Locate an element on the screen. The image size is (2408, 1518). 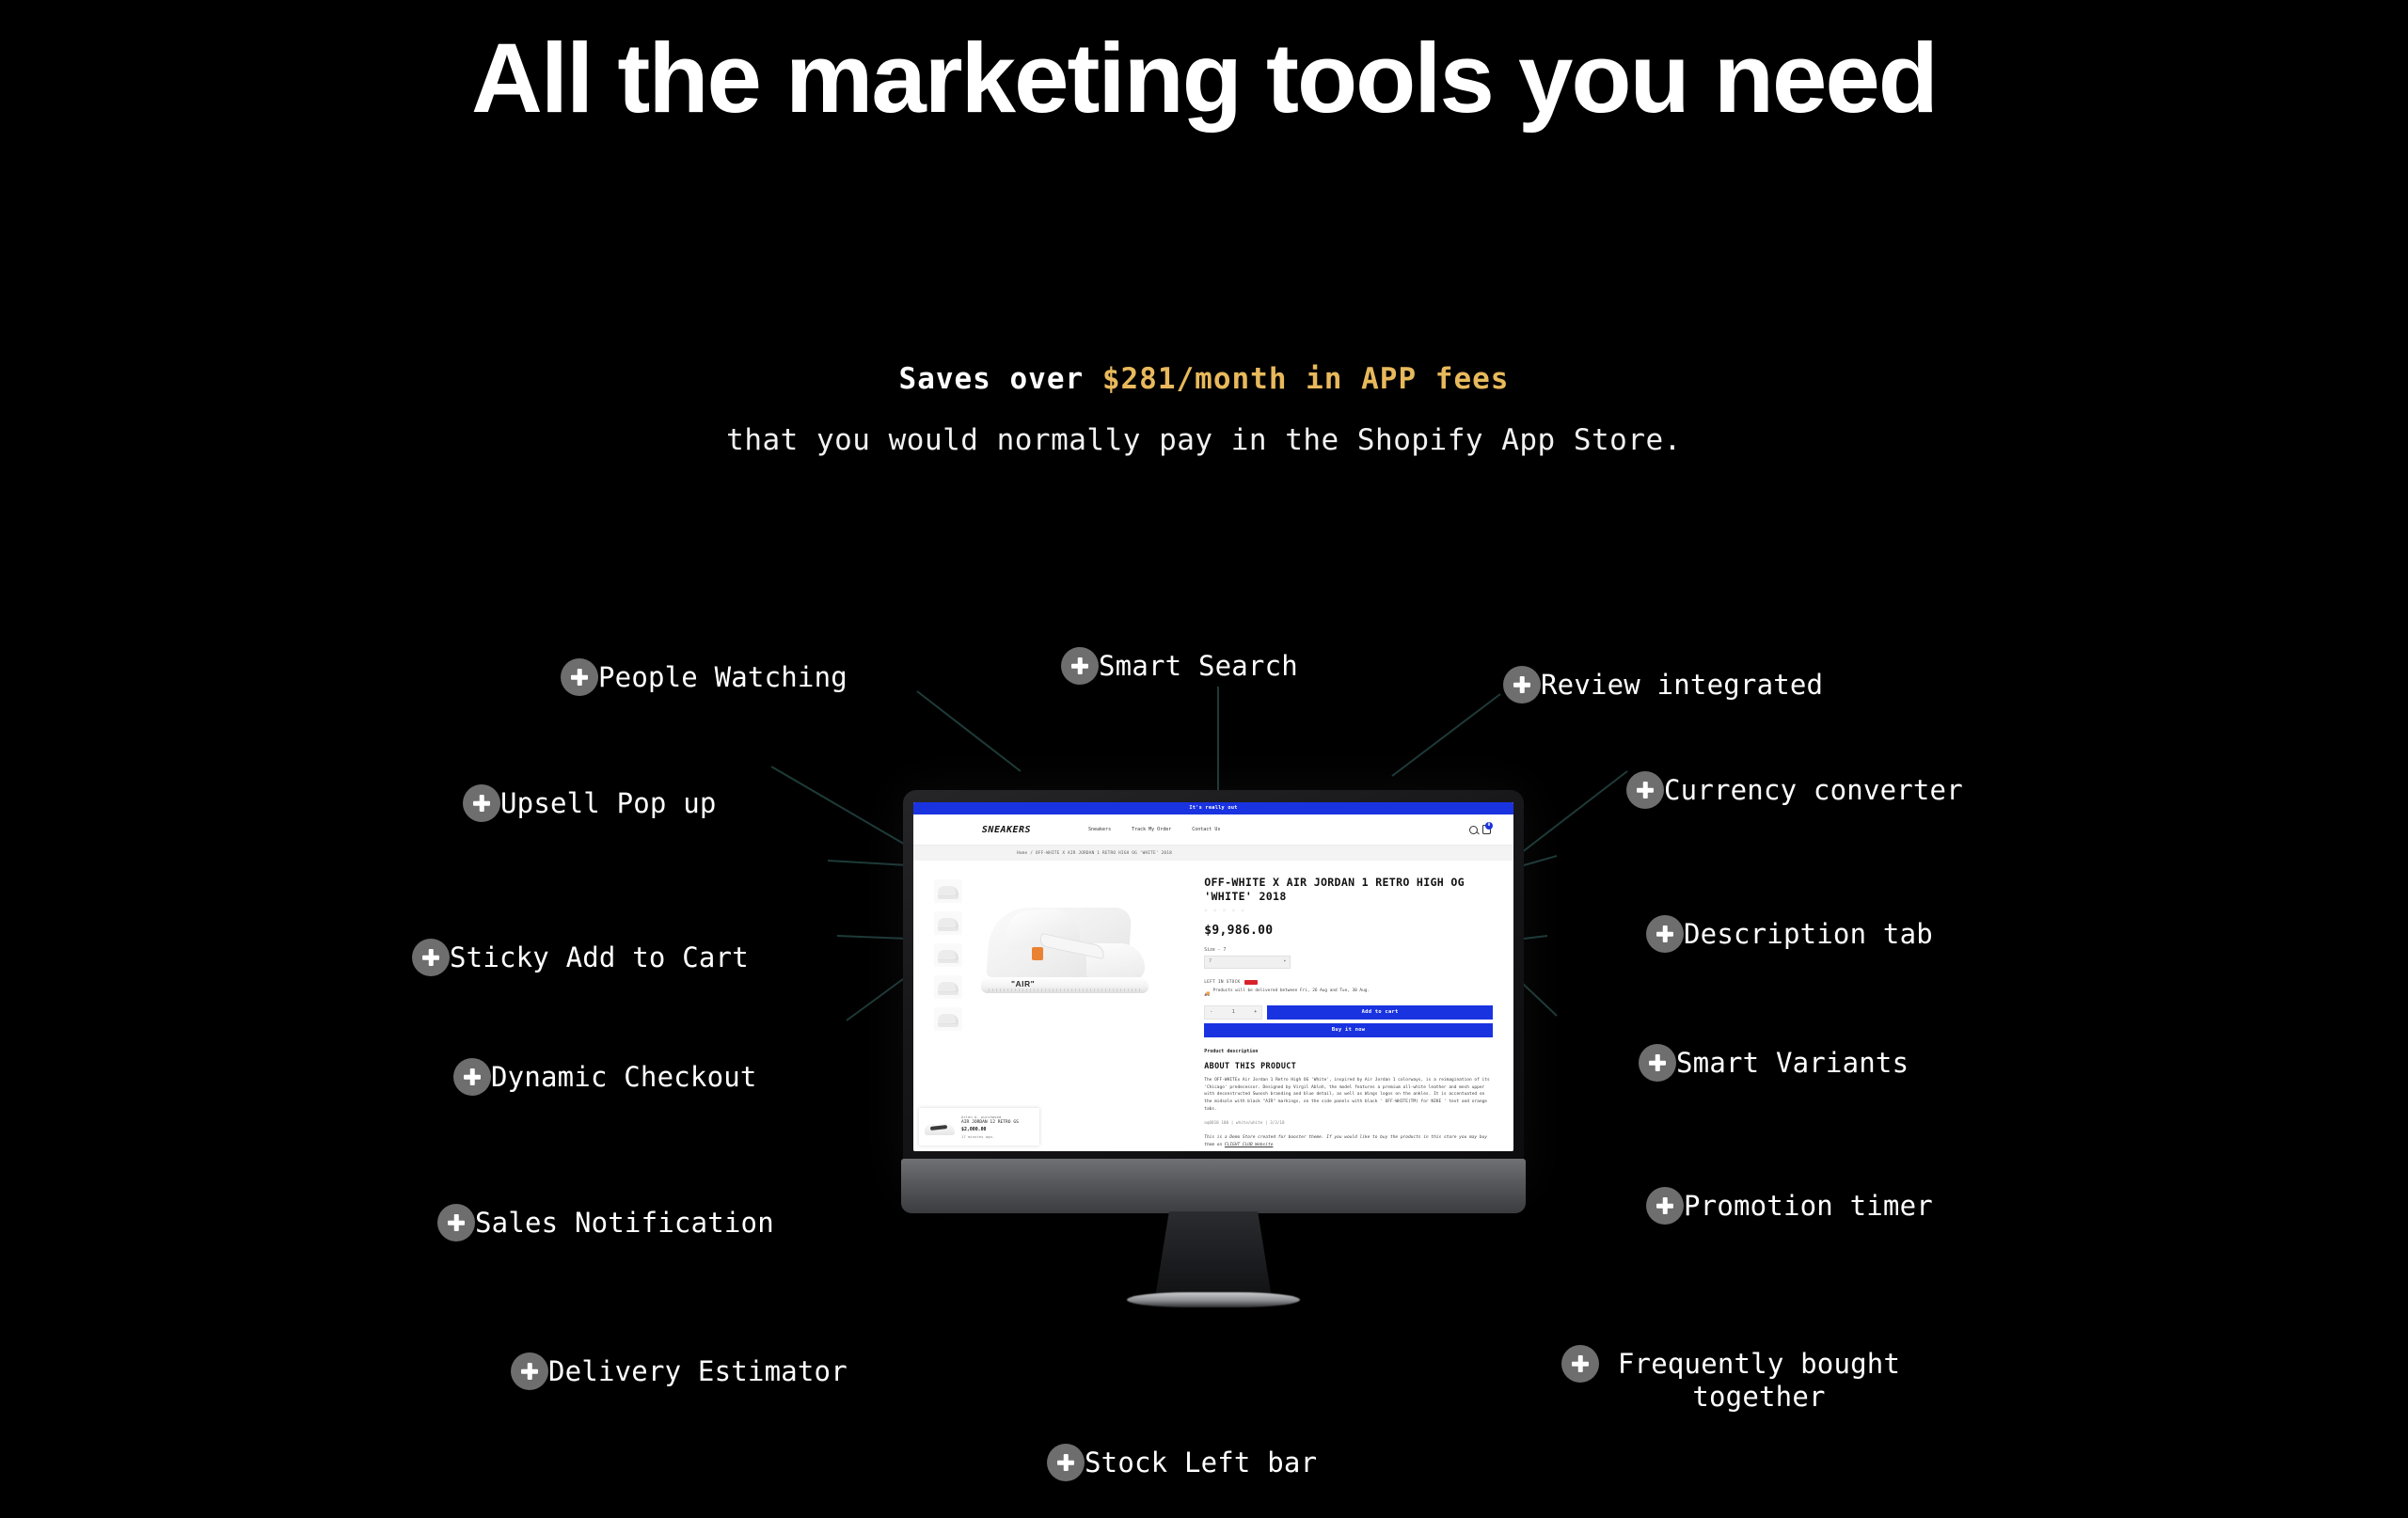
page-title: All the marketing tools you need is located at coordinates (1205, 79).